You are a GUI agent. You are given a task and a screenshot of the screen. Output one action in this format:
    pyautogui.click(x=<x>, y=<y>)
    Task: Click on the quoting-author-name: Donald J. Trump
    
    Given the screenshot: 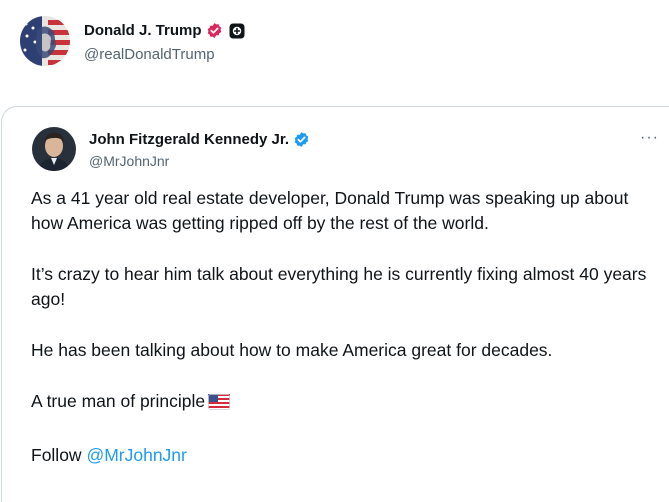 What is the action you would take?
    pyautogui.click(x=143, y=30)
    